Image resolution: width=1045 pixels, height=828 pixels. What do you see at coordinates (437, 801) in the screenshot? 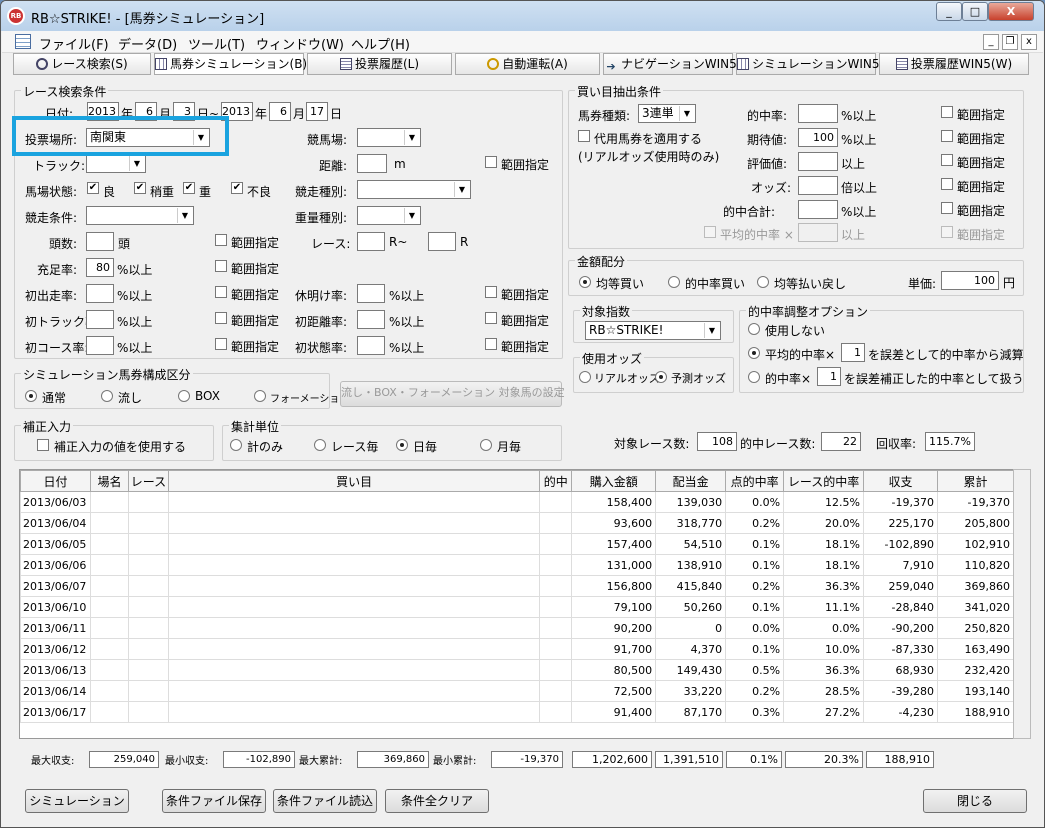
I see `clear-conditions-button: 条件全クリア` at bounding box center [437, 801].